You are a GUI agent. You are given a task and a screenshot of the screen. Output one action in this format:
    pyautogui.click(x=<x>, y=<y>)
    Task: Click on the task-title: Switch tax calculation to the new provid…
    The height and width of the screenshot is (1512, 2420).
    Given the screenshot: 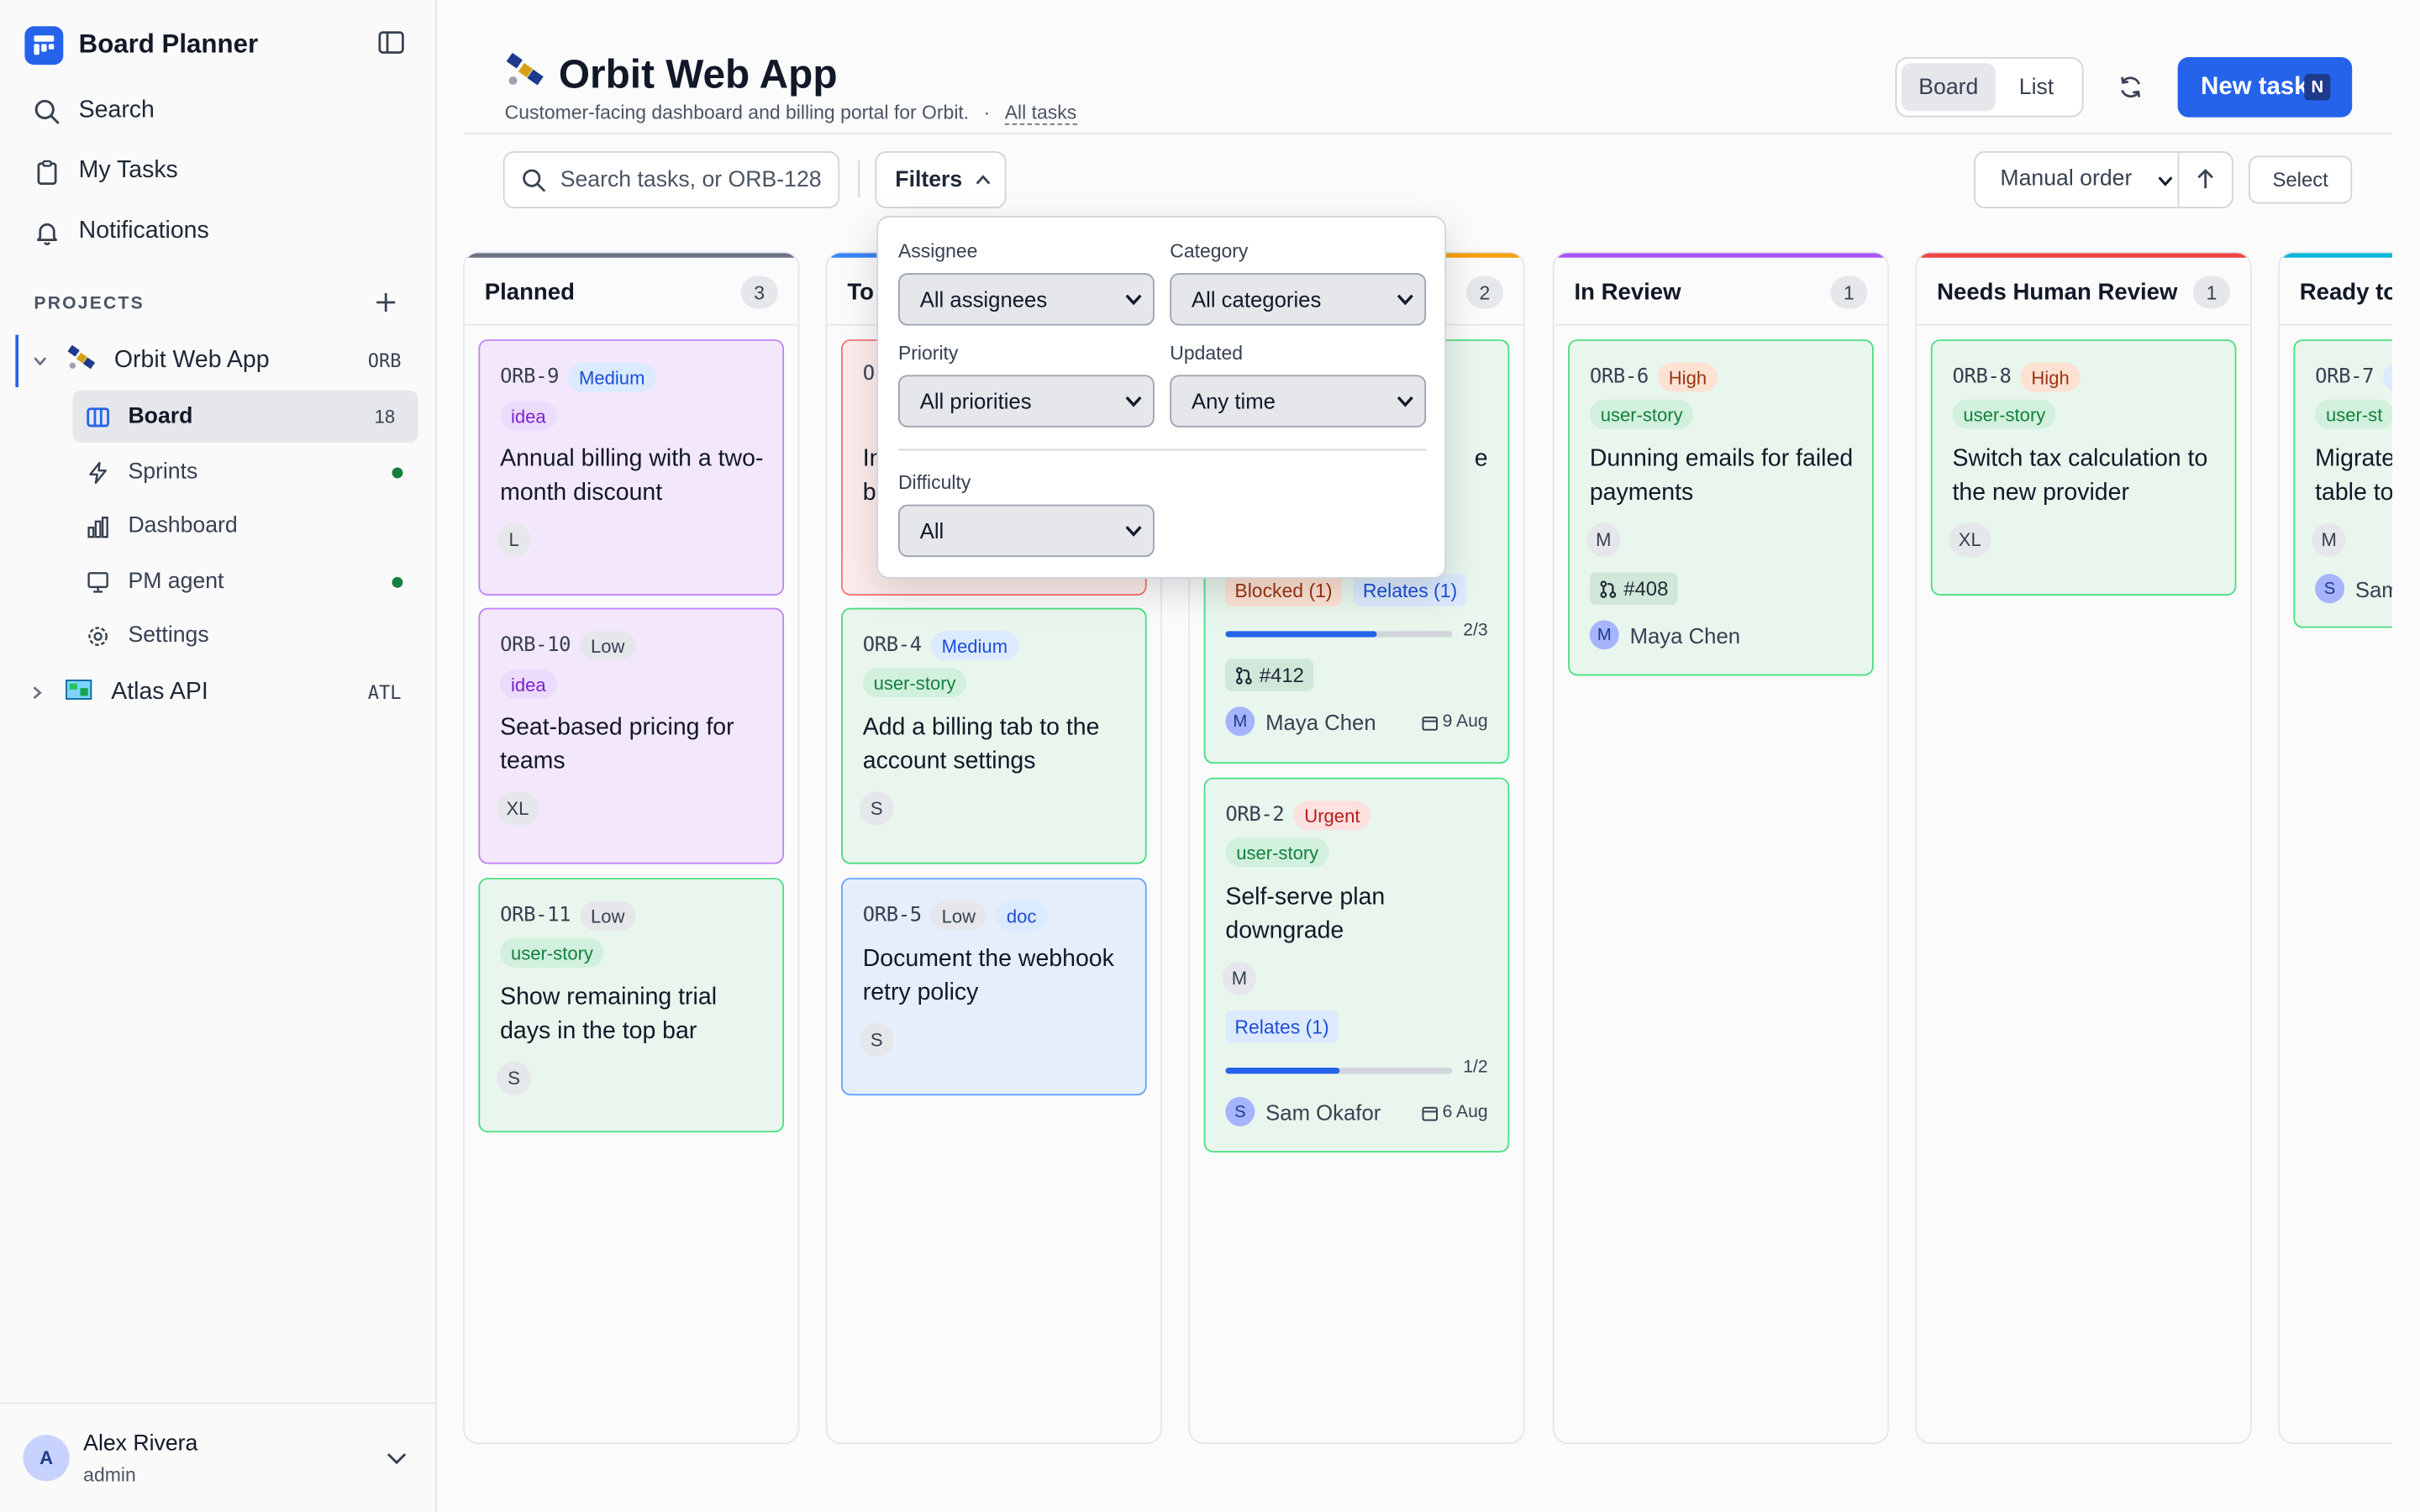 What is the action you would take?
    pyautogui.click(x=2080, y=476)
    